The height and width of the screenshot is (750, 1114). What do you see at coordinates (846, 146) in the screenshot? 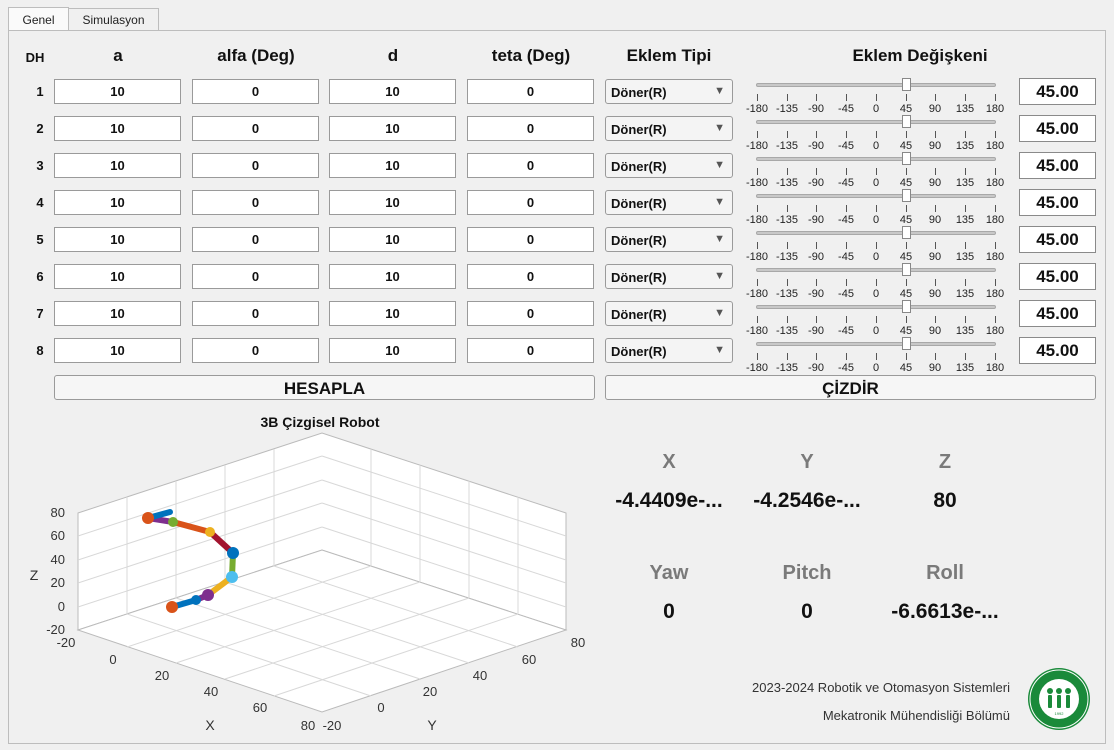
I see `slider-tick-label: -45` at bounding box center [846, 146].